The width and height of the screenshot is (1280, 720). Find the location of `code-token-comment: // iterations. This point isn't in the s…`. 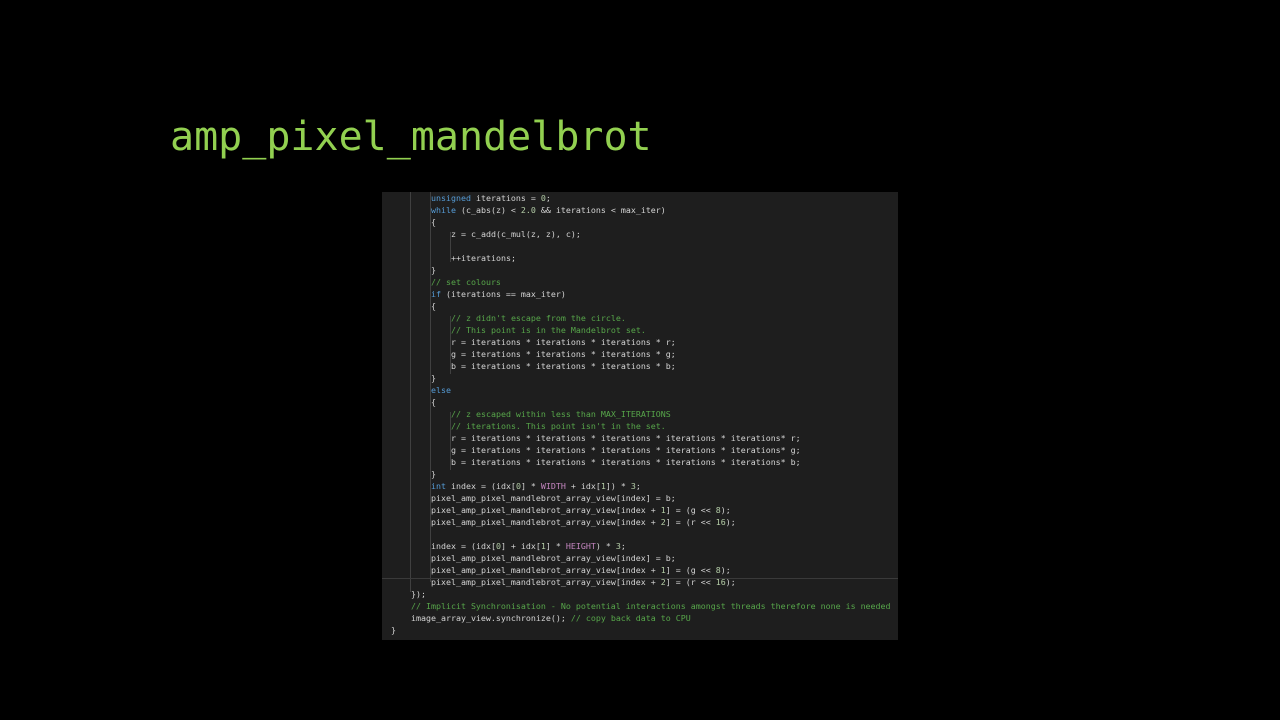

code-token-comment: // iterations. This point isn't in the s… is located at coordinates (558, 426).